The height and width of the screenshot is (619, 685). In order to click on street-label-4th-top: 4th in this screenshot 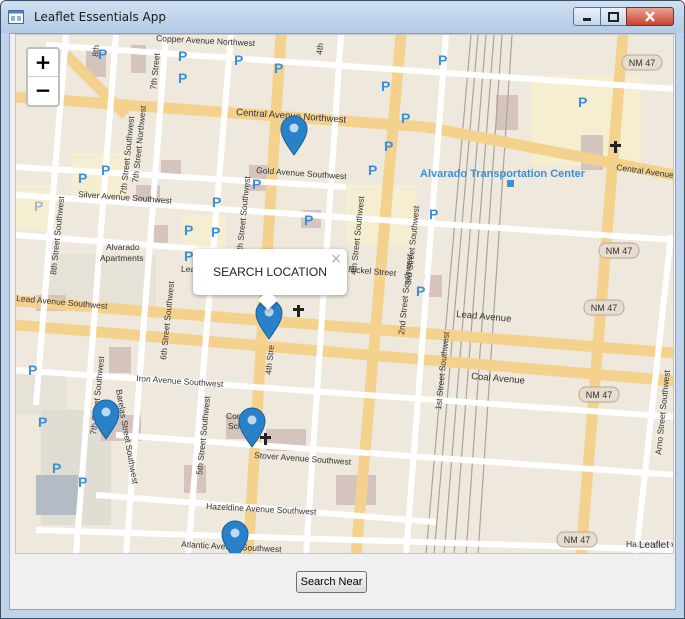, I will do `click(319, 48)`.